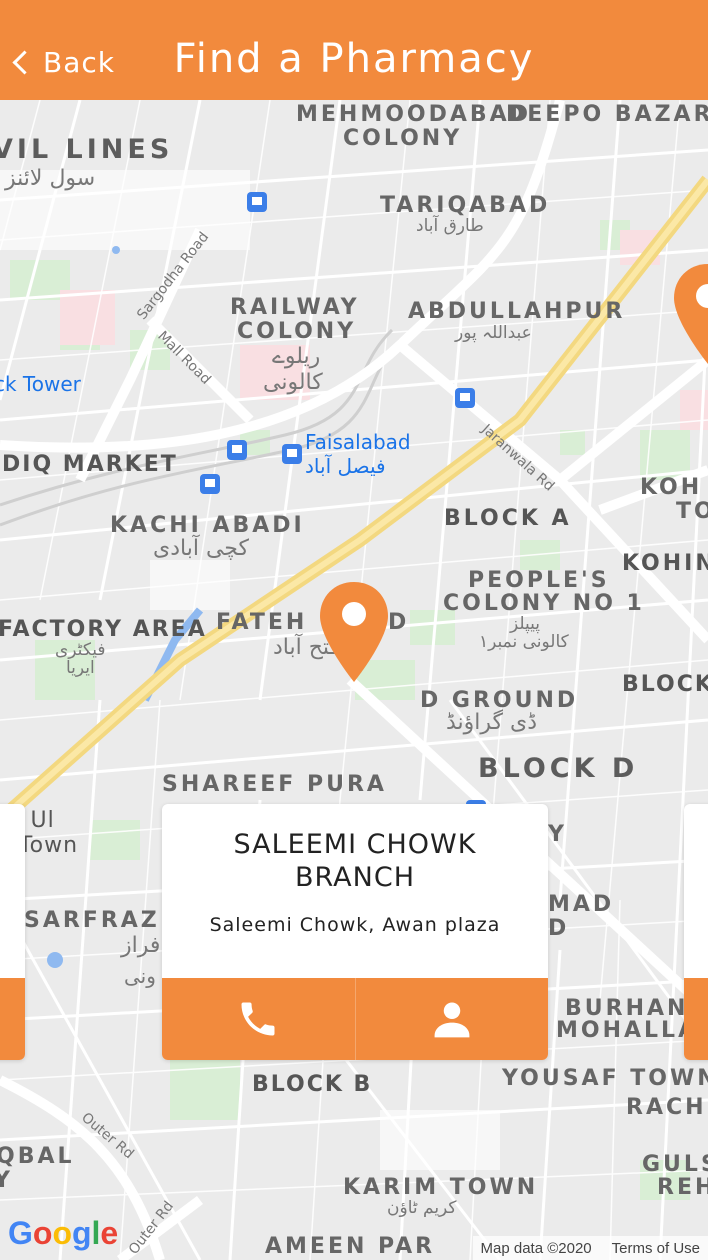 The image size is (708, 1260). I want to click on page-title: Find a Pharmacy, so click(354, 59).